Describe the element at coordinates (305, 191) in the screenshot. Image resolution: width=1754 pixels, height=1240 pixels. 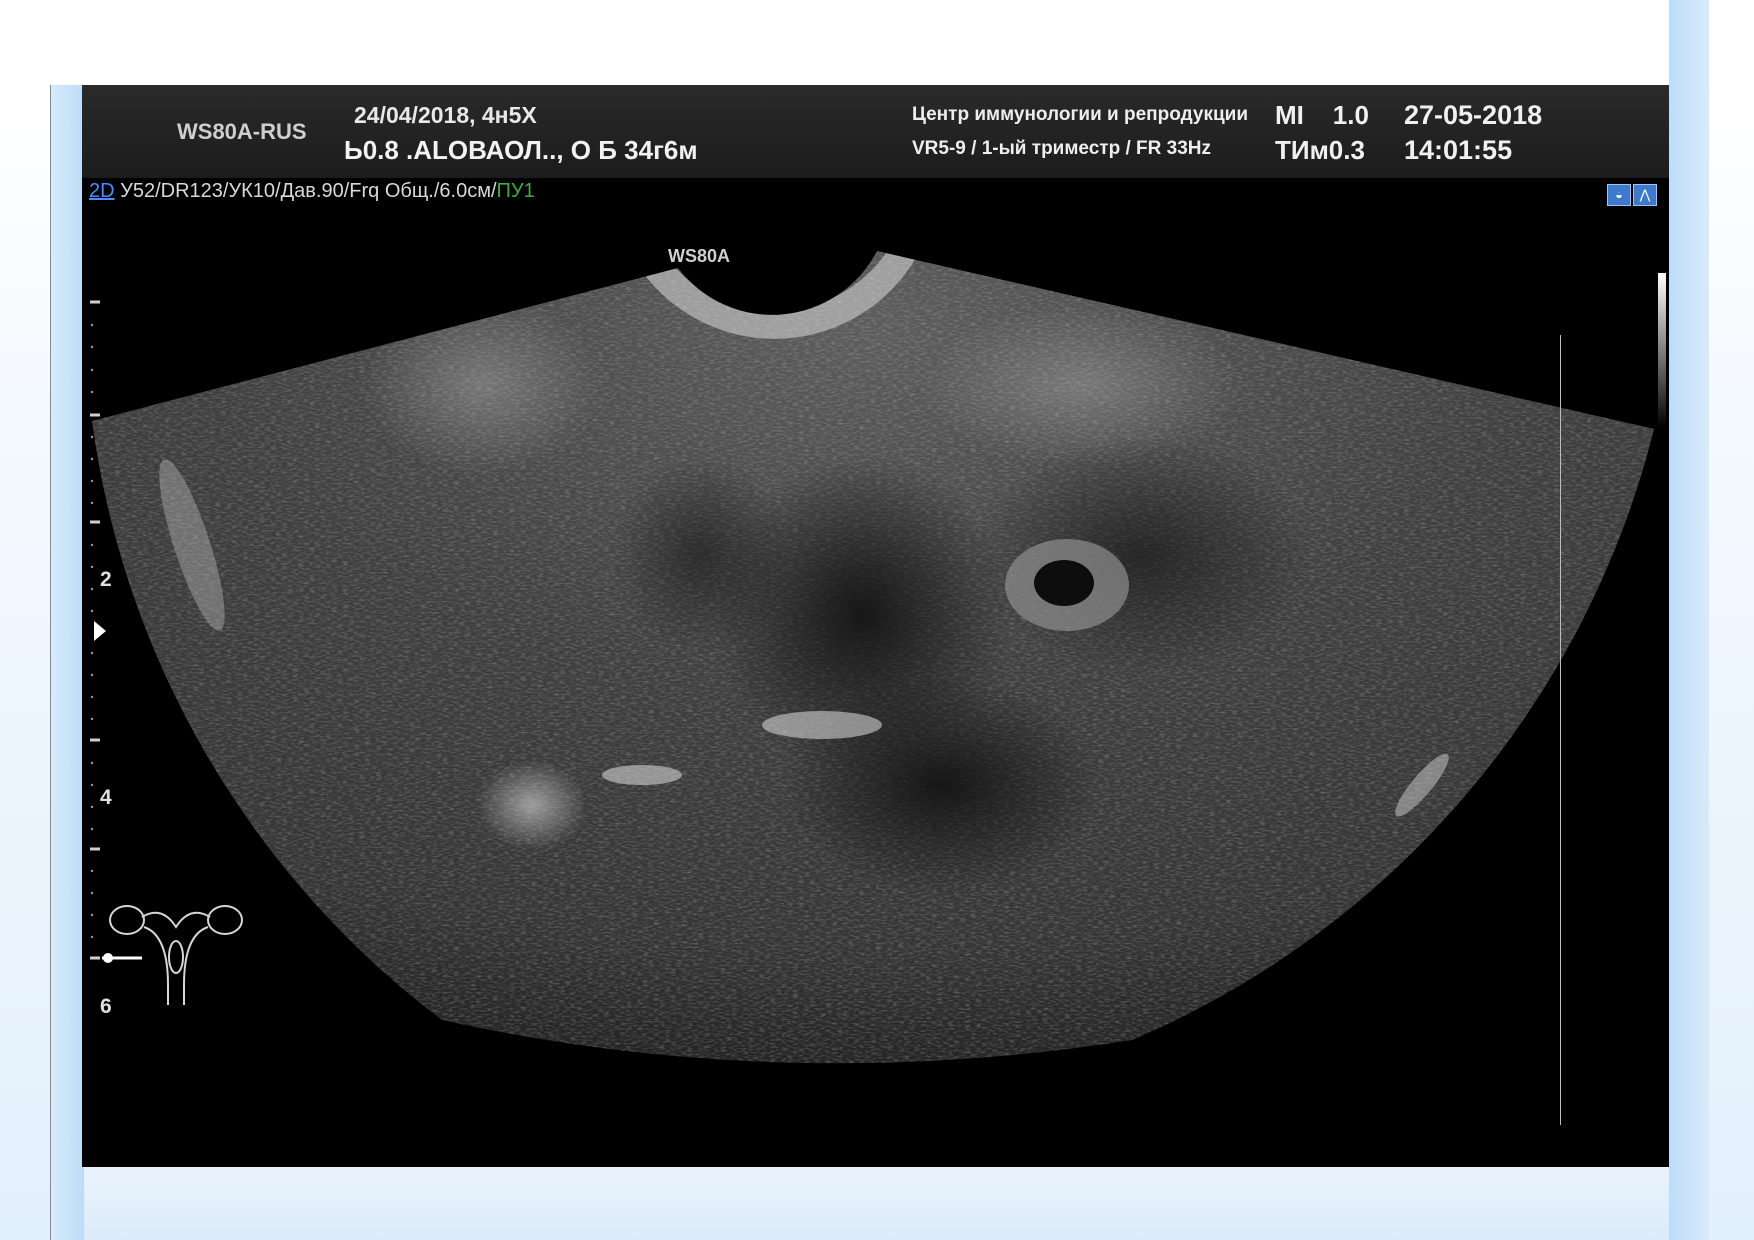
I see `parameter-settings: У52/DR123/УК10/Дав.90/Frq Общ./6.0см/` at that location.